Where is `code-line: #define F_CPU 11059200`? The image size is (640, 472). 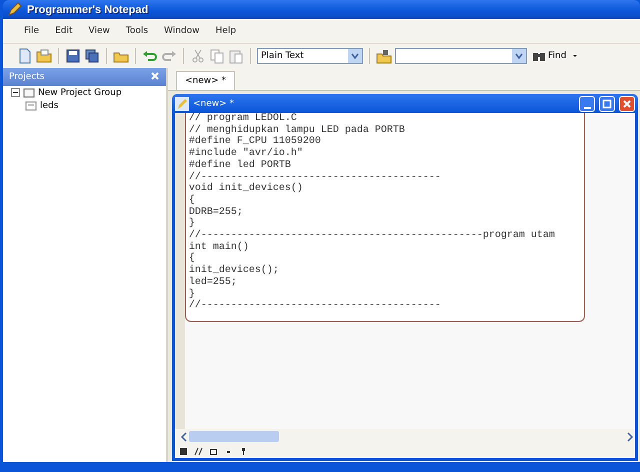
code-line: #define F_CPU 11059200 is located at coordinates (255, 142).